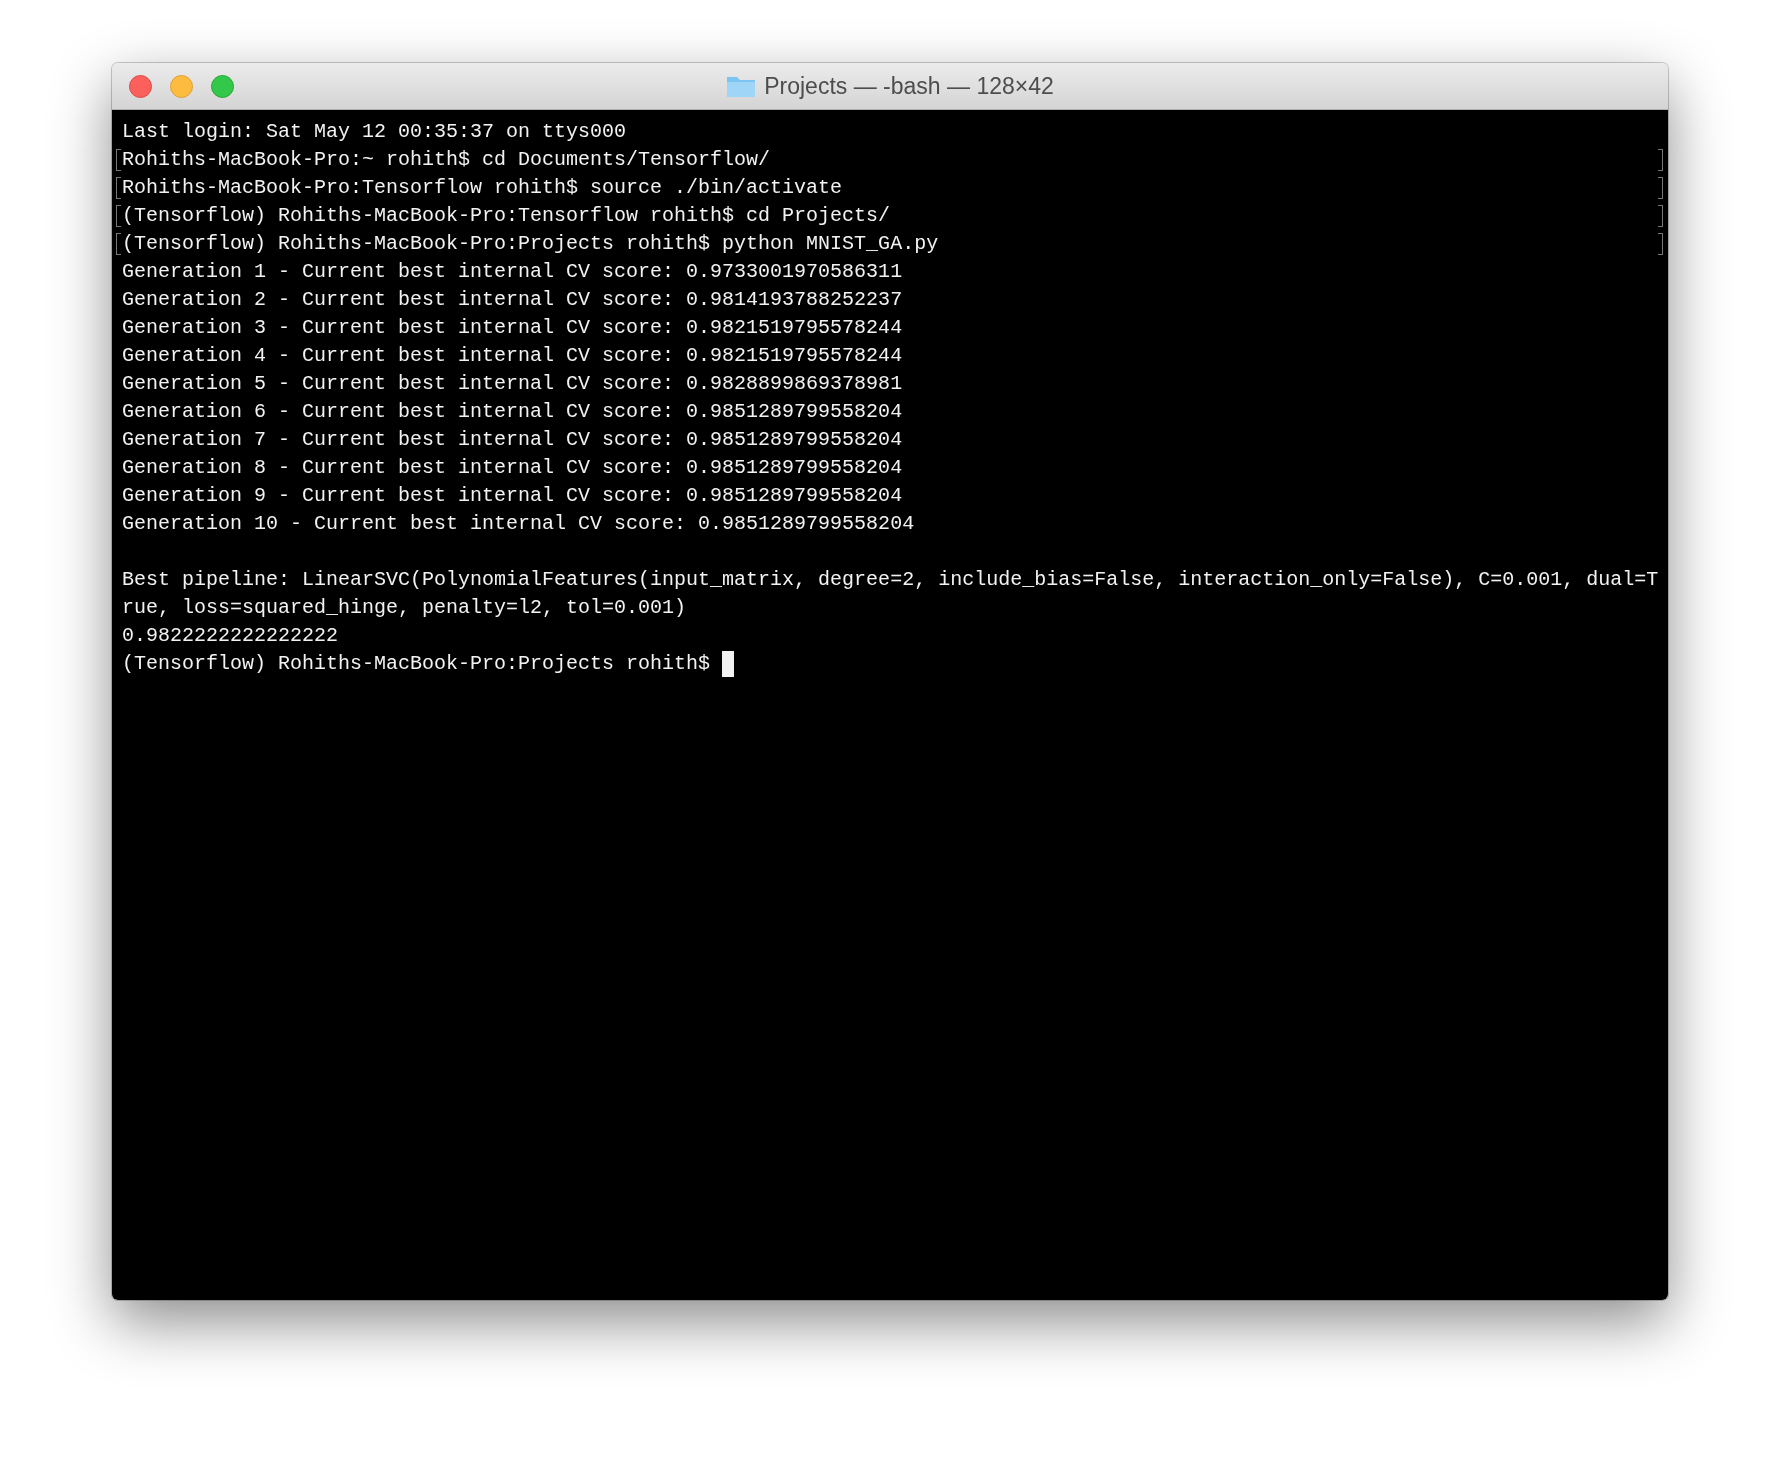 This screenshot has width=1780, height=1460. Describe the element at coordinates (890, 580) in the screenshot. I see `terminal-line: Best pipeline: LinearSVC(PolynomialFeatures(input_matrix, degree=2, include_bias=False, interaction_only=False), C=0.001, dual=T` at that location.